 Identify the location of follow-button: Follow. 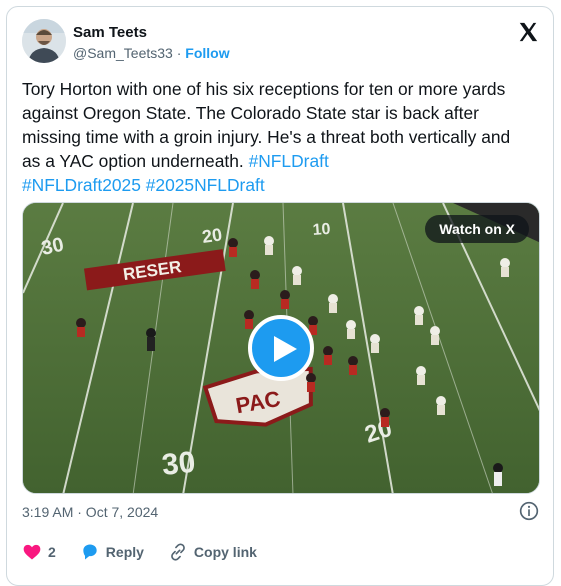
(207, 53).